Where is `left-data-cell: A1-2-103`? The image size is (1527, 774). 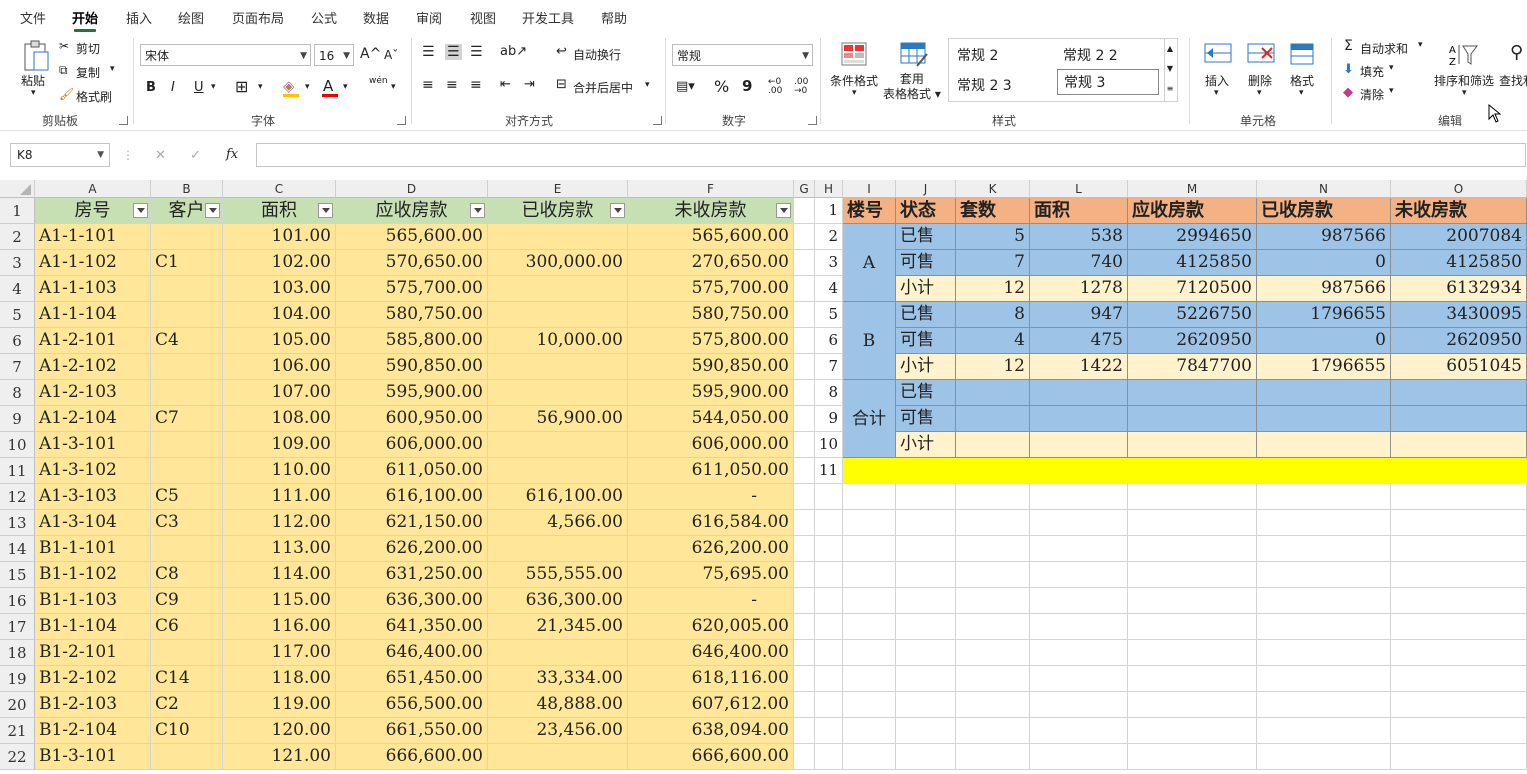 left-data-cell: A1-2-103 is located at coordinates (93, 393).